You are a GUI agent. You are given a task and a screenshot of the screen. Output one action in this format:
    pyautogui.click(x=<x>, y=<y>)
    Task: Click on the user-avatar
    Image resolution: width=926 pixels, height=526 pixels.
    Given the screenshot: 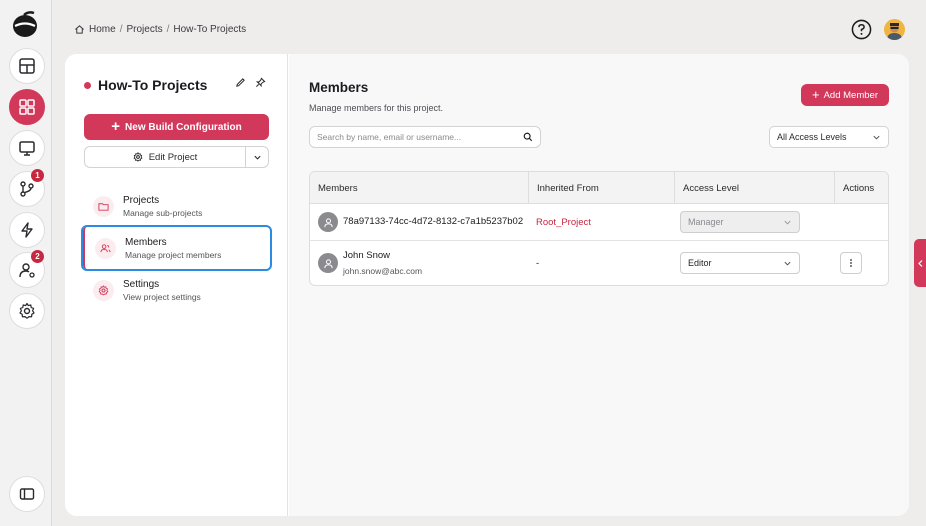 What is the action you would take?
    pyautogui.click(x=894, y=29)
    